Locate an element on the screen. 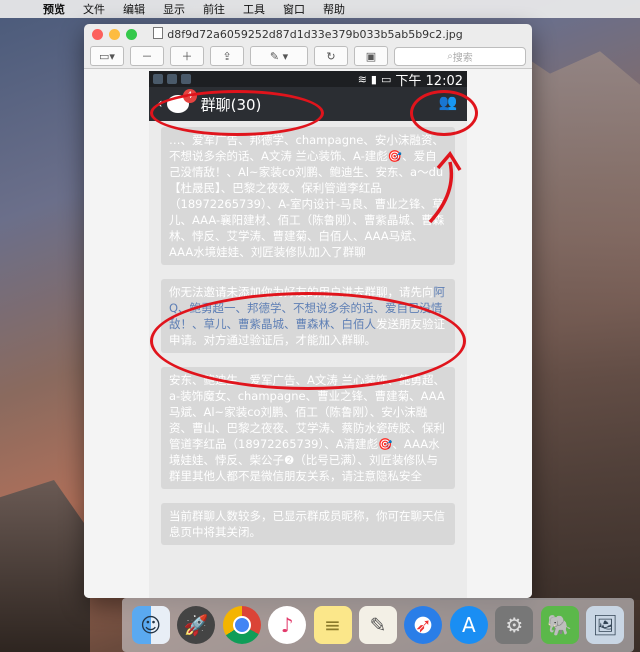 This screenshot has width=640, height=652. preview-icon: 🖼 is located at coordinates (605, 625).